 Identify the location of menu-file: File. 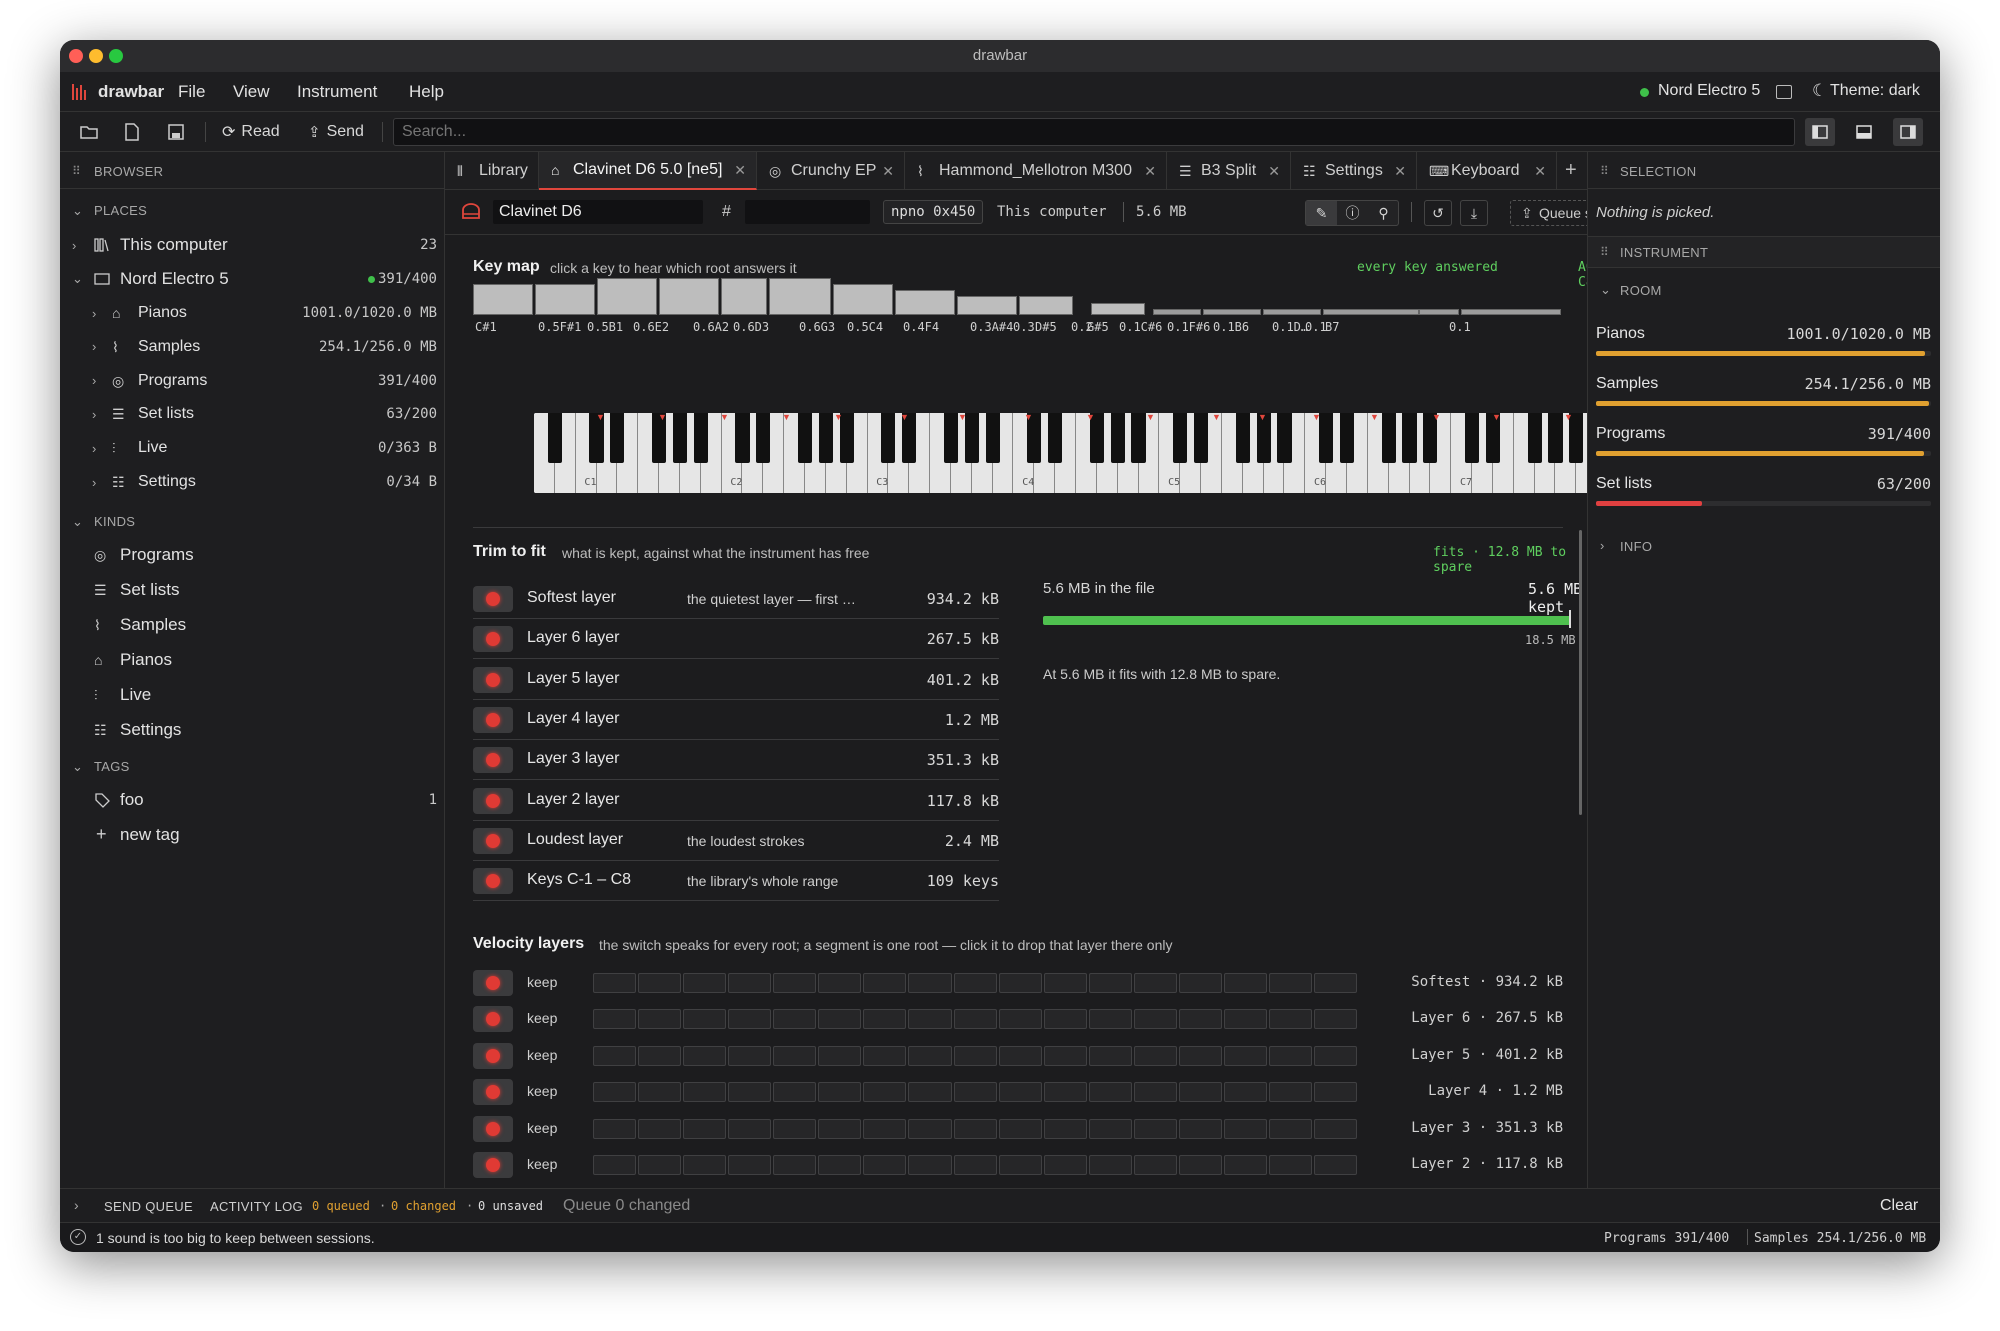
(191, 92).